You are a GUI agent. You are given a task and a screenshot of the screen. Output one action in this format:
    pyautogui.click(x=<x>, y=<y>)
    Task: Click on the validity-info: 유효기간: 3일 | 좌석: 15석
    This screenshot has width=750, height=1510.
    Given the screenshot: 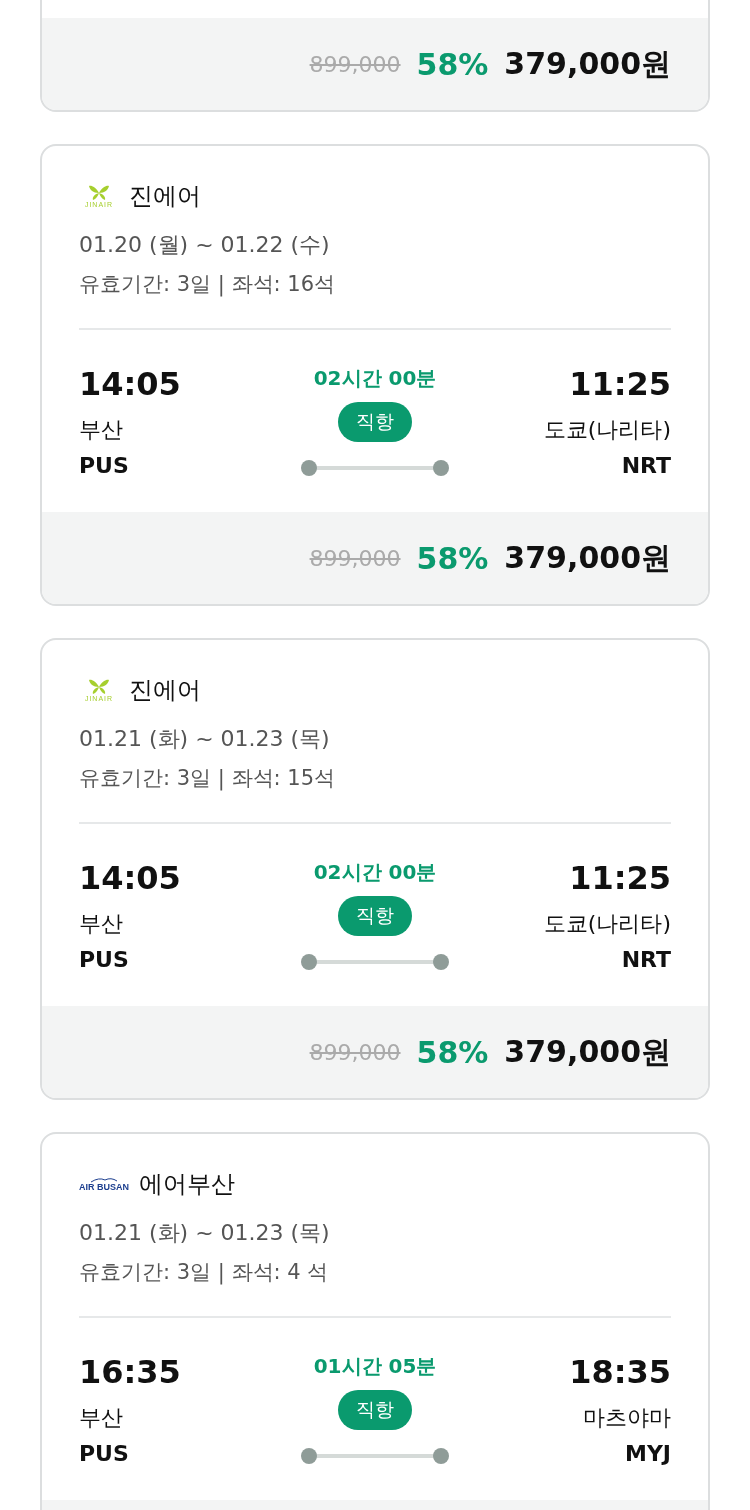 What is the action you would take?
    pyautogui.click(x=207, y=778)
    